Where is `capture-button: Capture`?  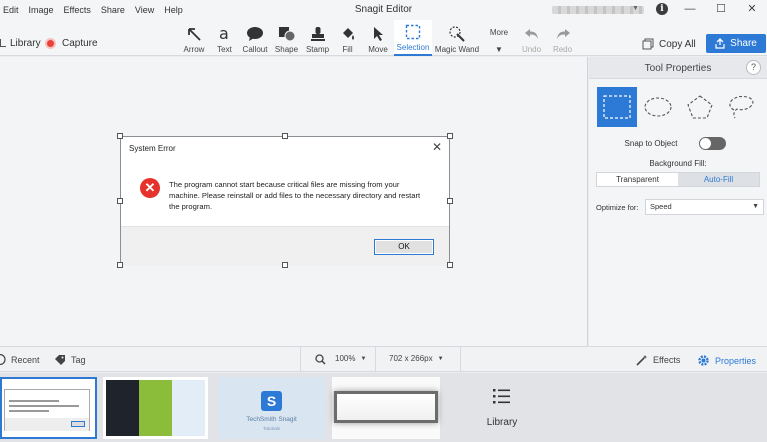
capture-button: Capture is located at coordinates (71, 43).